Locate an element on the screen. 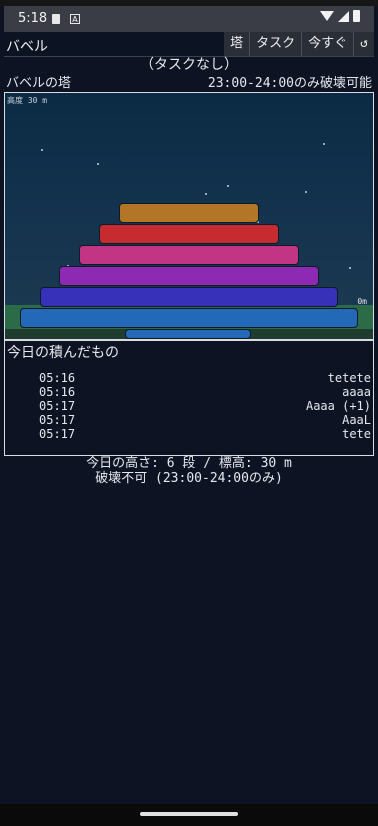 Image resolution: width=378 pixels, height=826 pixels. list-item: 05:17 tete is located at coordinates (189, 434).